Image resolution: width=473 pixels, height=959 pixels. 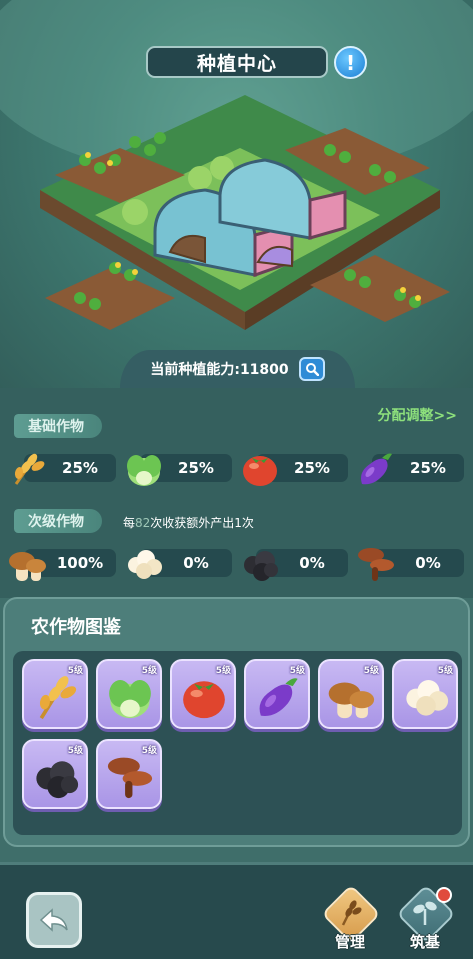 I want to click on notification-badge, so click(x=444, y=895).